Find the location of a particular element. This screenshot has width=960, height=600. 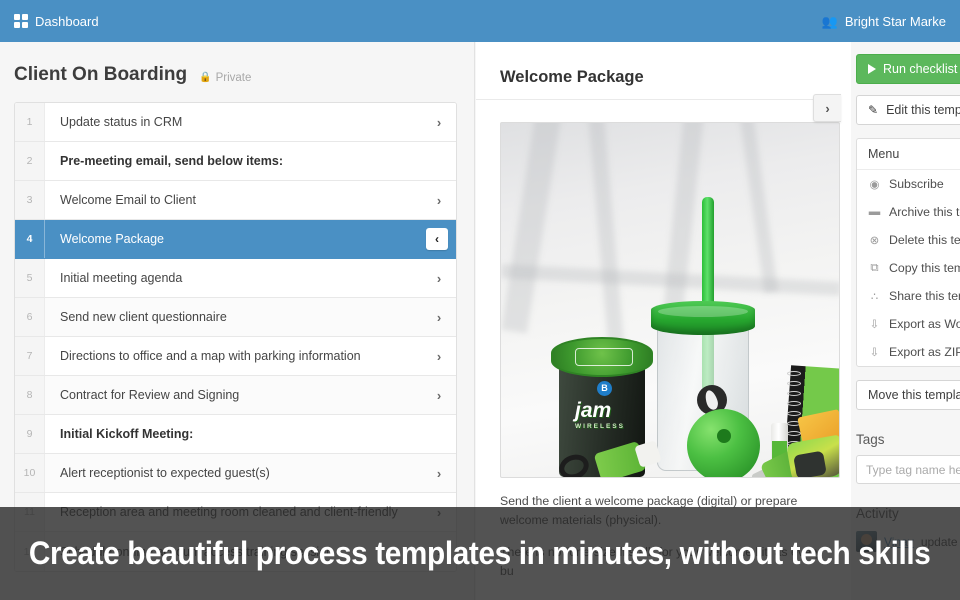

task-row: 8 Contract for Review and Signing › is located at coordinates (235, 395).